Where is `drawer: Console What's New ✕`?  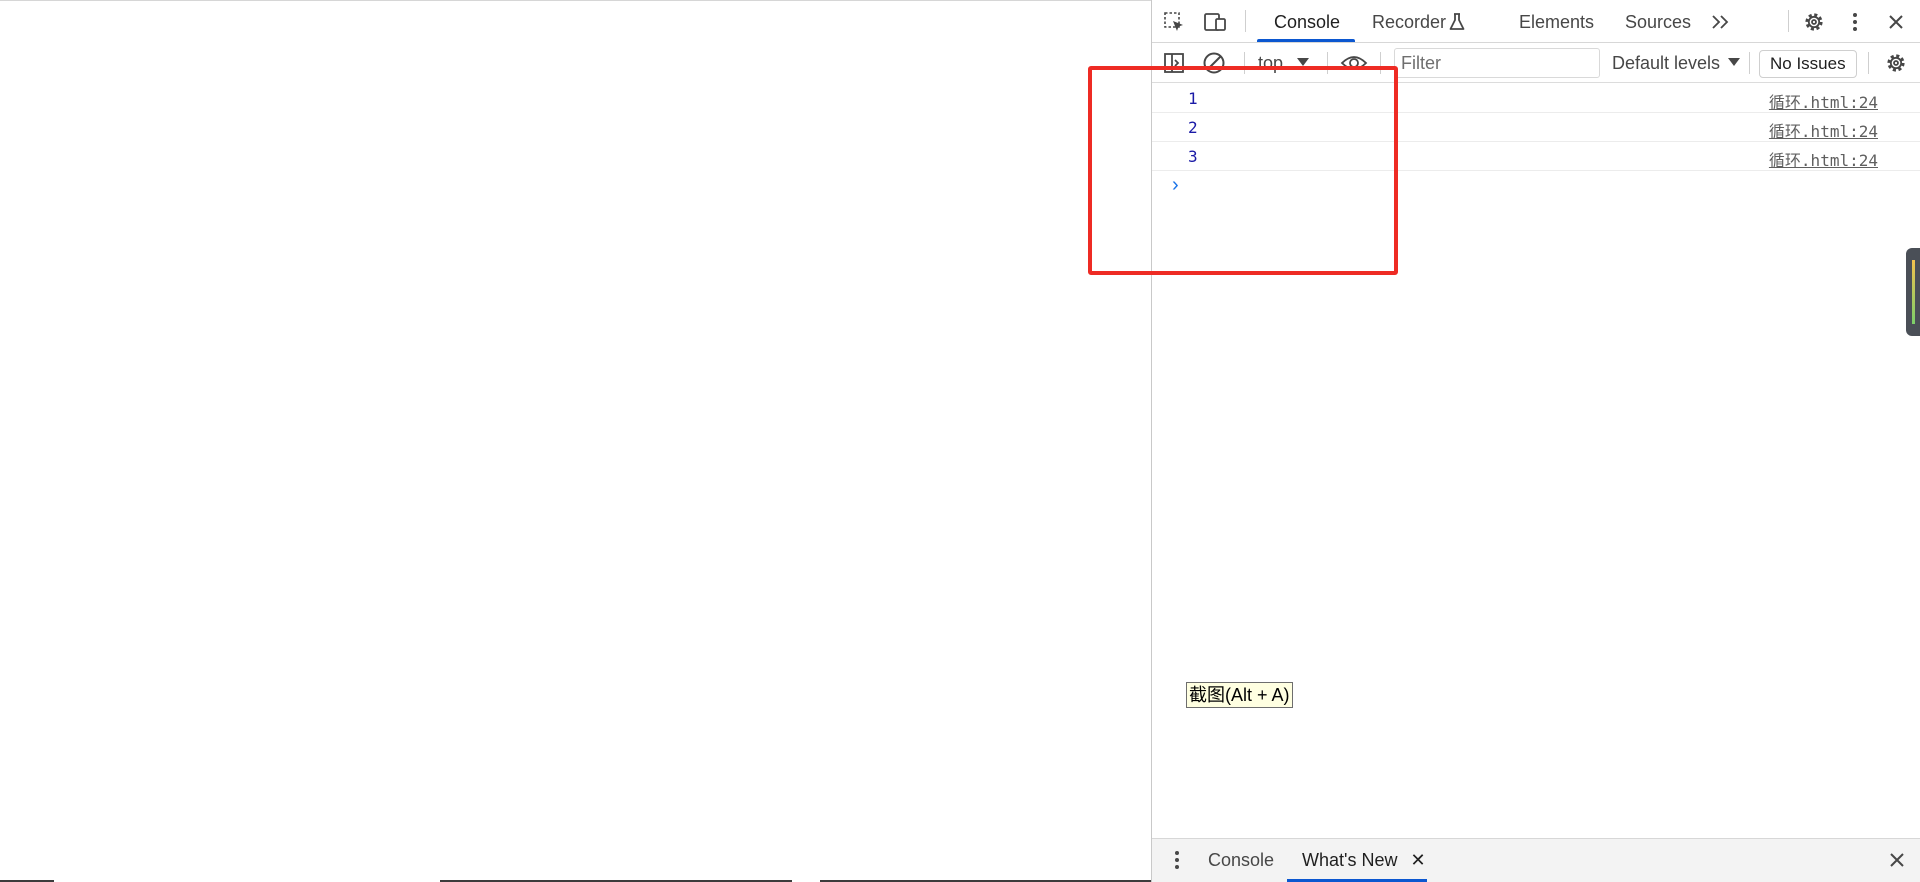
drawer: Console What's New ✕ is located at coordinates (1536, 860).